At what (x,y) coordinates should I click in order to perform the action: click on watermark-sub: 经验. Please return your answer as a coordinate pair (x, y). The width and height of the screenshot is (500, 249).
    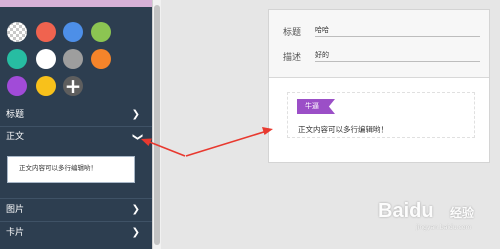
    Looking at the image, I should click on (462, 213).